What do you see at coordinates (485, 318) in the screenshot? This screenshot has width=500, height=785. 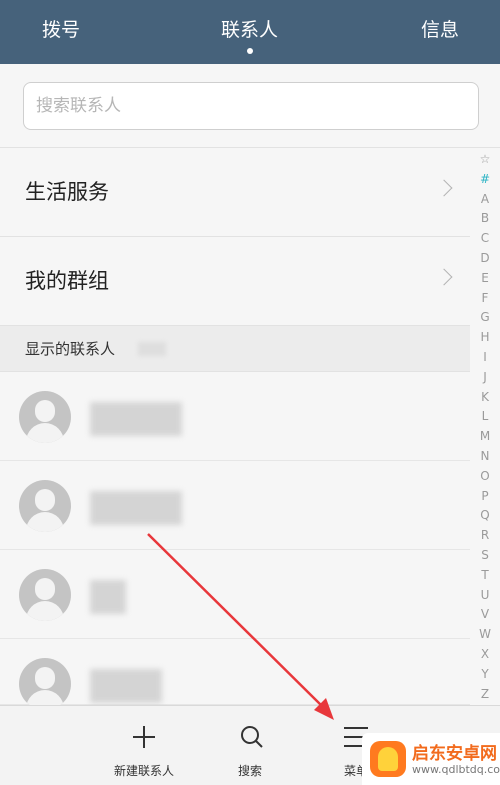 I see `index-letter-g: G` at bounding box center [485, 318].